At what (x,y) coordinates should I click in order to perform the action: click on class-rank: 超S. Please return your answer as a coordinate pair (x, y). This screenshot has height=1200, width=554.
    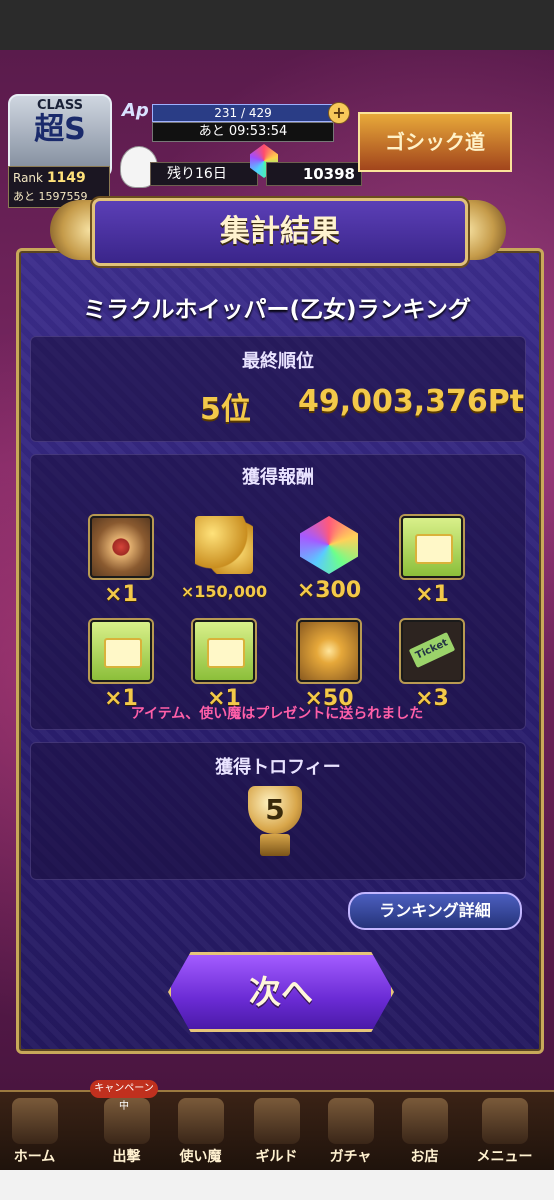
    Looking at the image, I should click on (60, 129).